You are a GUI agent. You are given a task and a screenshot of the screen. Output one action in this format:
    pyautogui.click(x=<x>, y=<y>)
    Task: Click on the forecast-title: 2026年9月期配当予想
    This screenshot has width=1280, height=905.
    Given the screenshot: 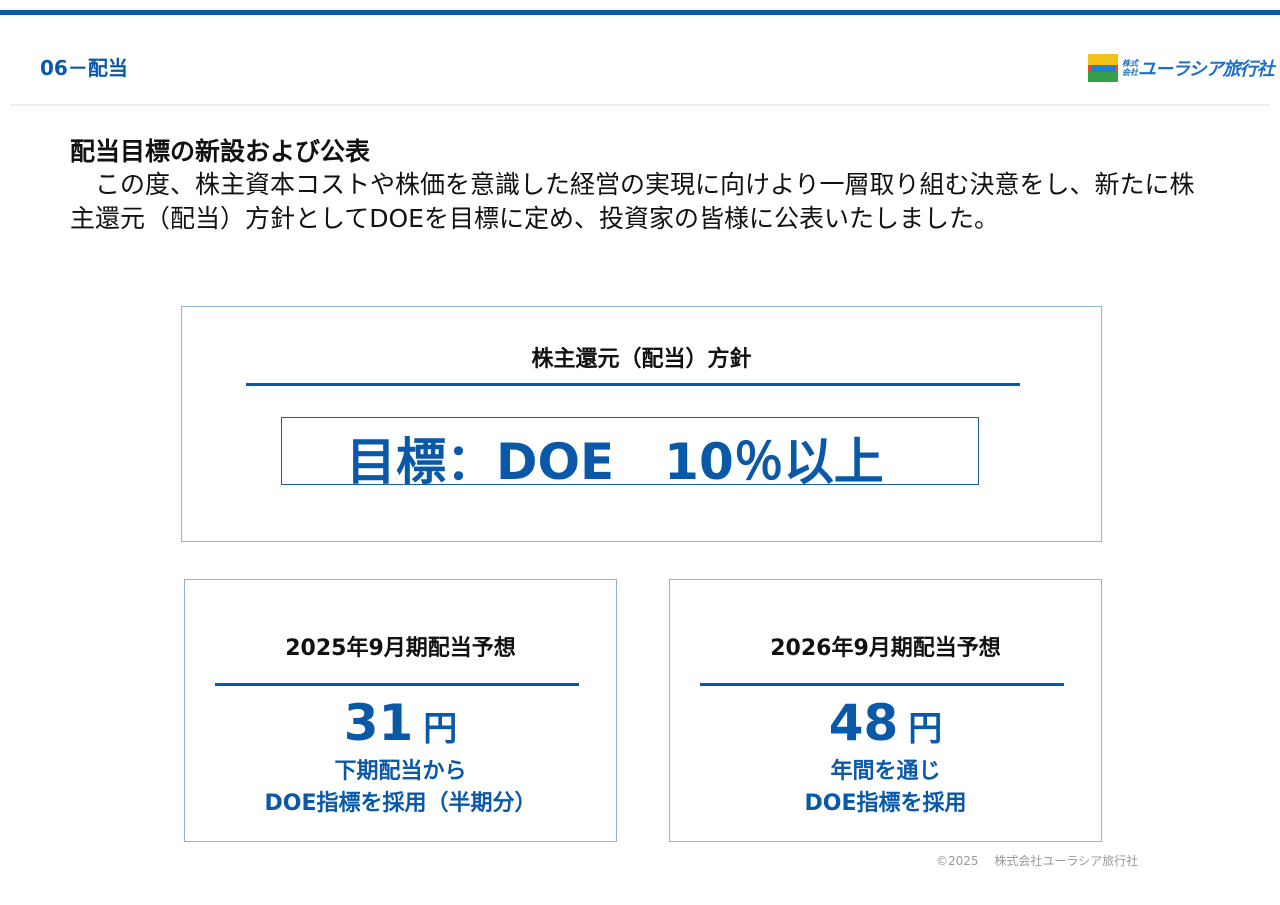 What is the action you would take?
    pyautogui.click(x=885, y=648)
    